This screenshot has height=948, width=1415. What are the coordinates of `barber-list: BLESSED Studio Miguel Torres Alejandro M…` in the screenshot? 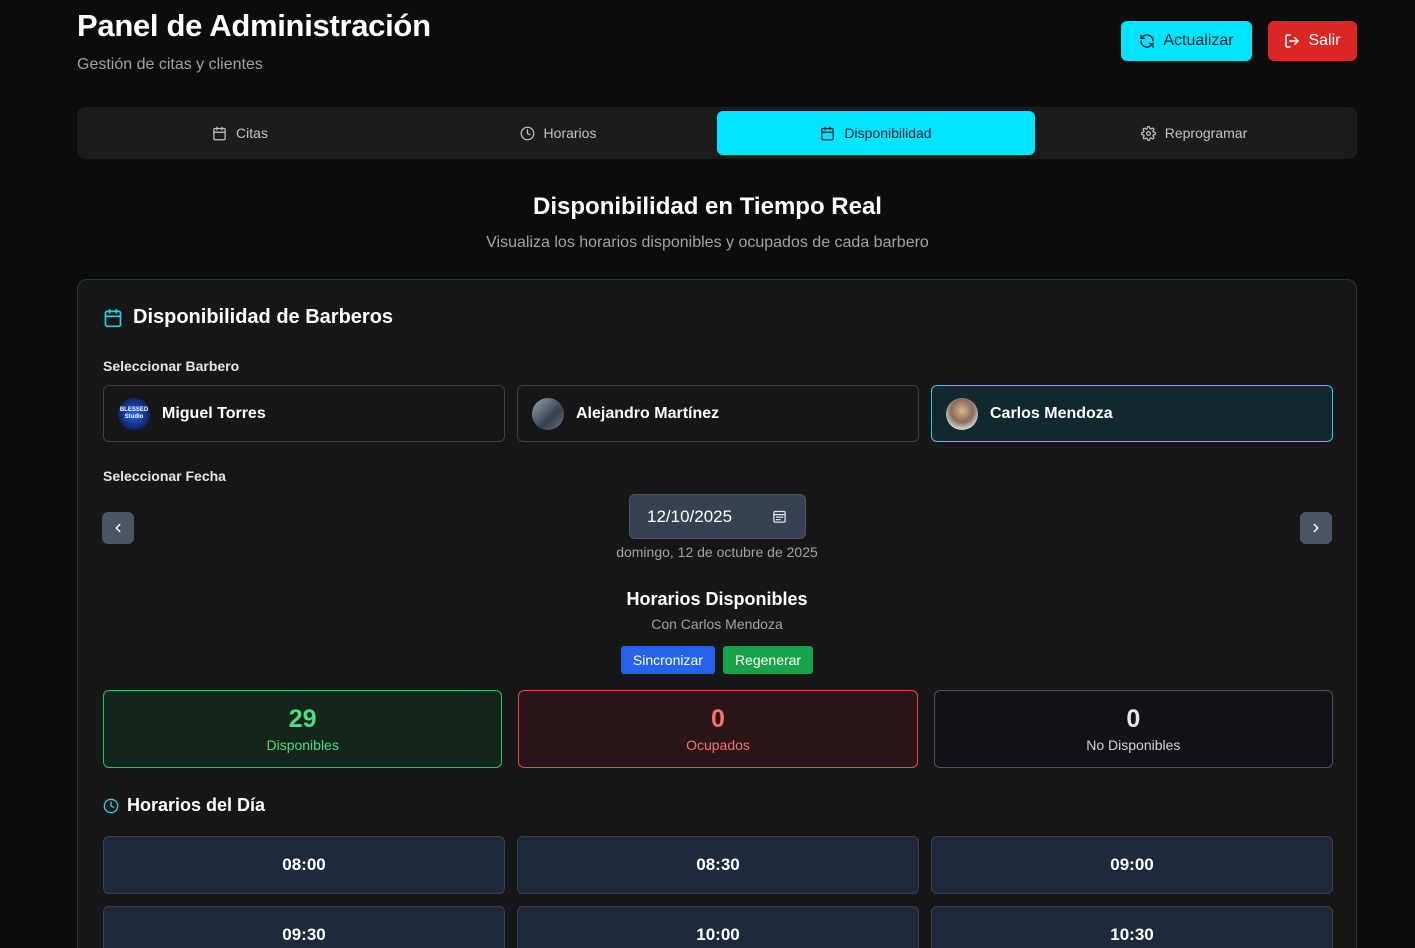 It's located at (718, 413).